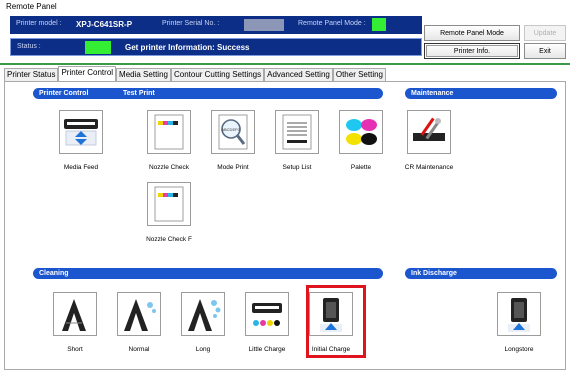  What do you see at coordinates (217, 74) in the screenshot?
I see `tab-contour-cutting-settings: Contour Cutting Settings` at bounding box center [217, 74].